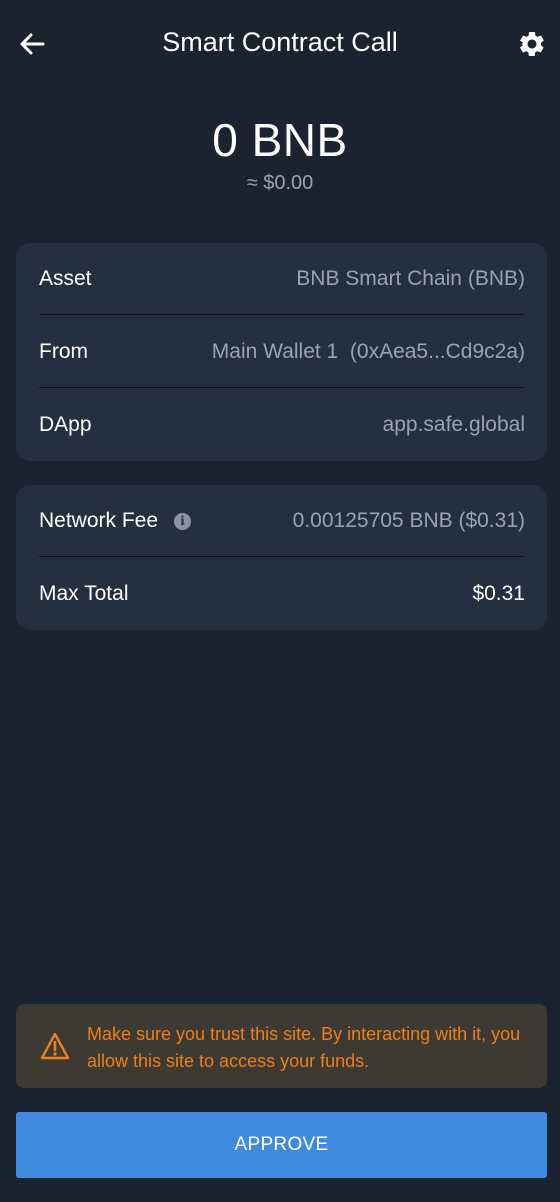  I want to click on network-fee-label: Network Fee, so click(99, 520).